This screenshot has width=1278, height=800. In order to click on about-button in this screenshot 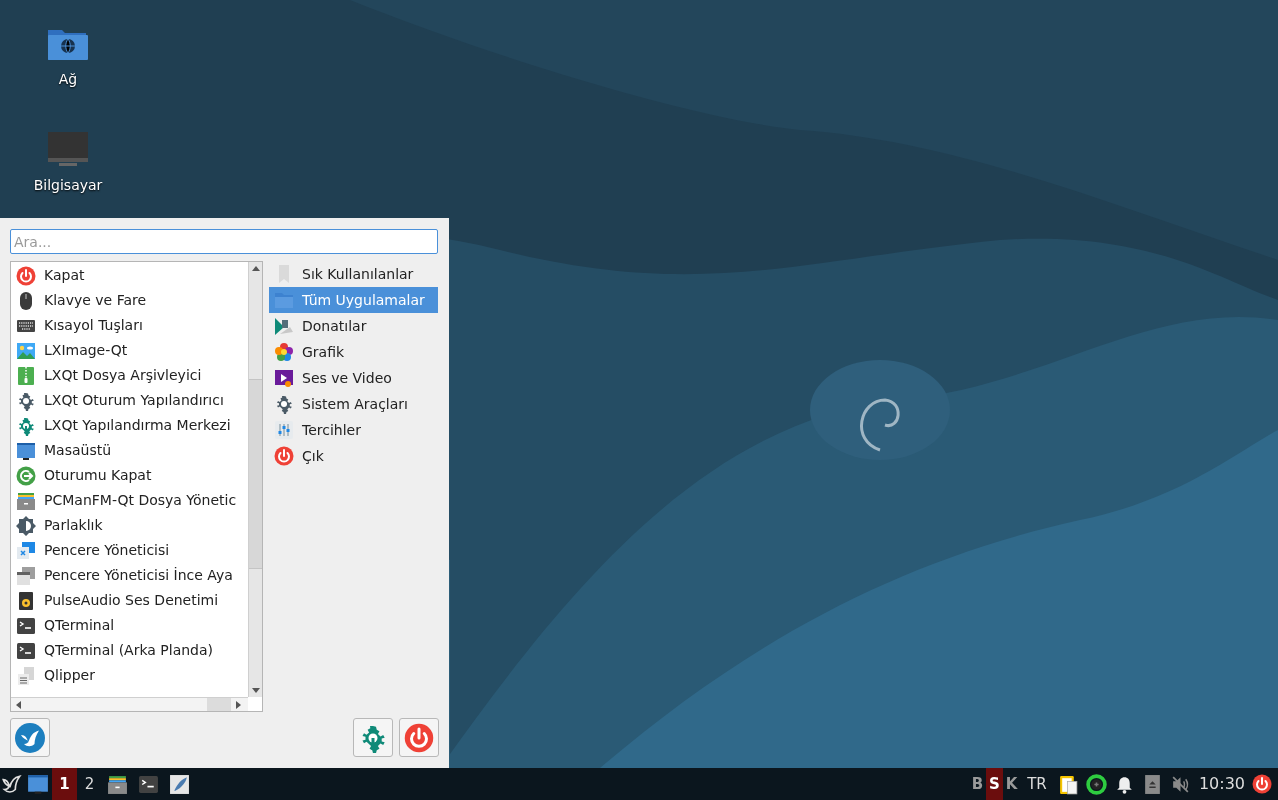, I will do `click(30, 737)`.